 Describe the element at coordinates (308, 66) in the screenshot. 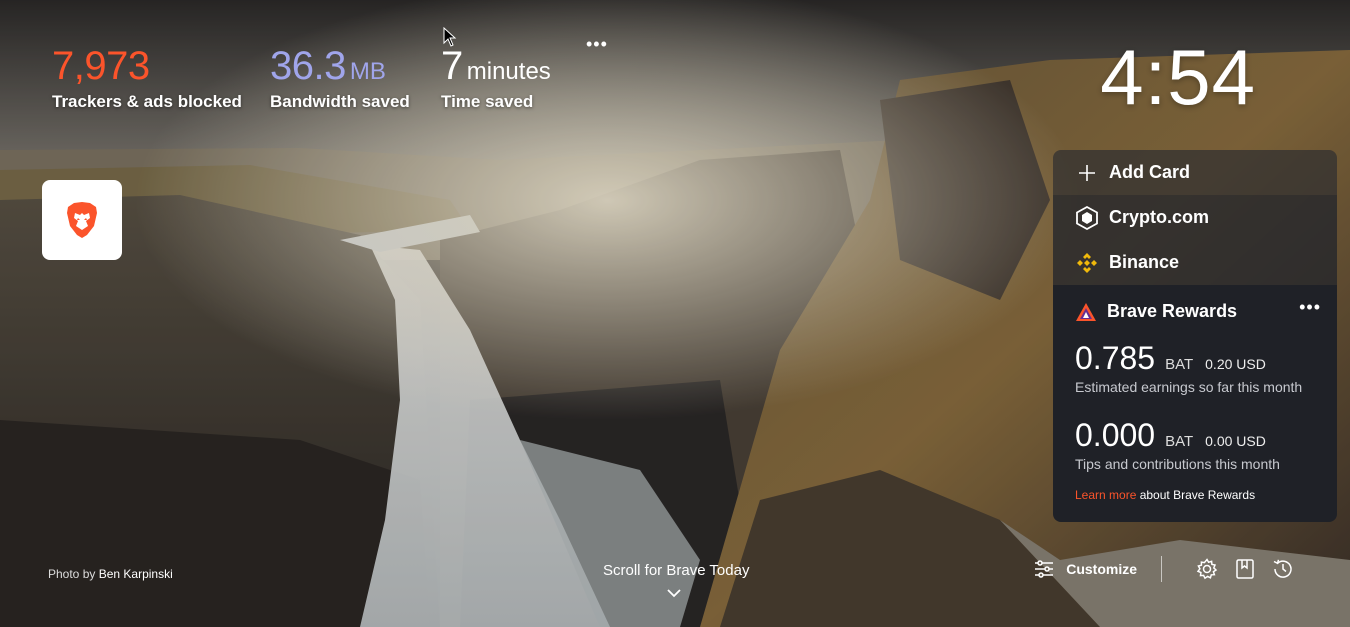

I see `bandwidth-value: 36.3` at that location.